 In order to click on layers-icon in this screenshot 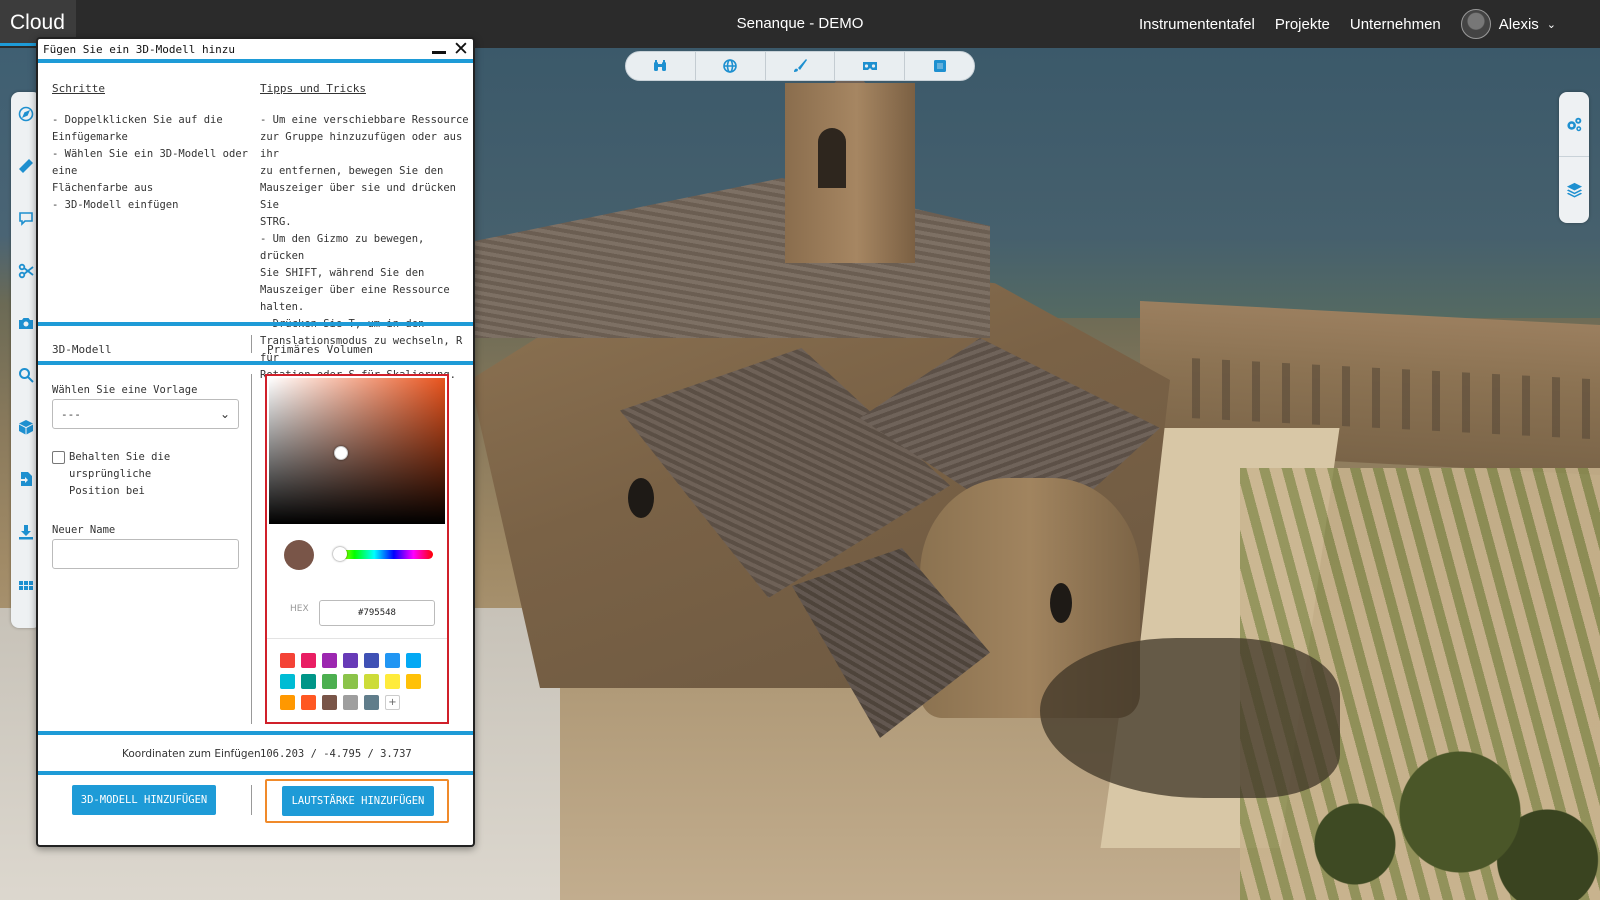, I will do `click(1574, 189)`.